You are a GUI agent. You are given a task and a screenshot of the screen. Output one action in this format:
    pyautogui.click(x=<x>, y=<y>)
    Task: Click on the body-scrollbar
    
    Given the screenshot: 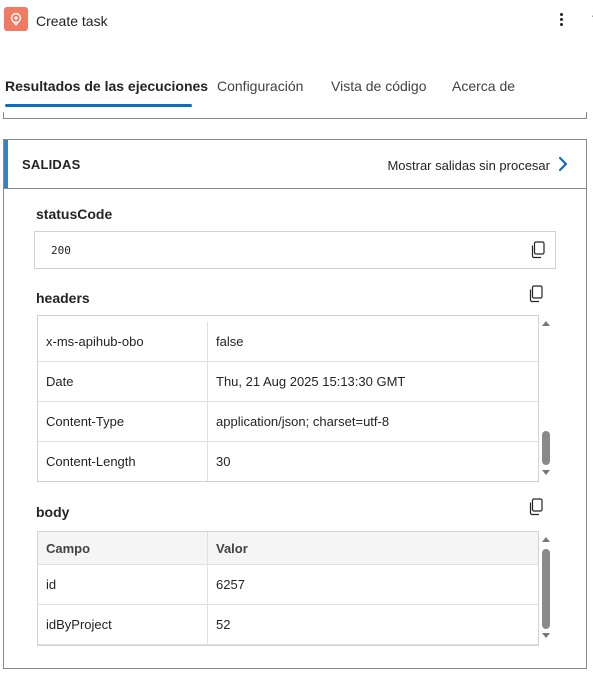 What is the action you would take?
    pyautogui.click(x=546, y=588)
    